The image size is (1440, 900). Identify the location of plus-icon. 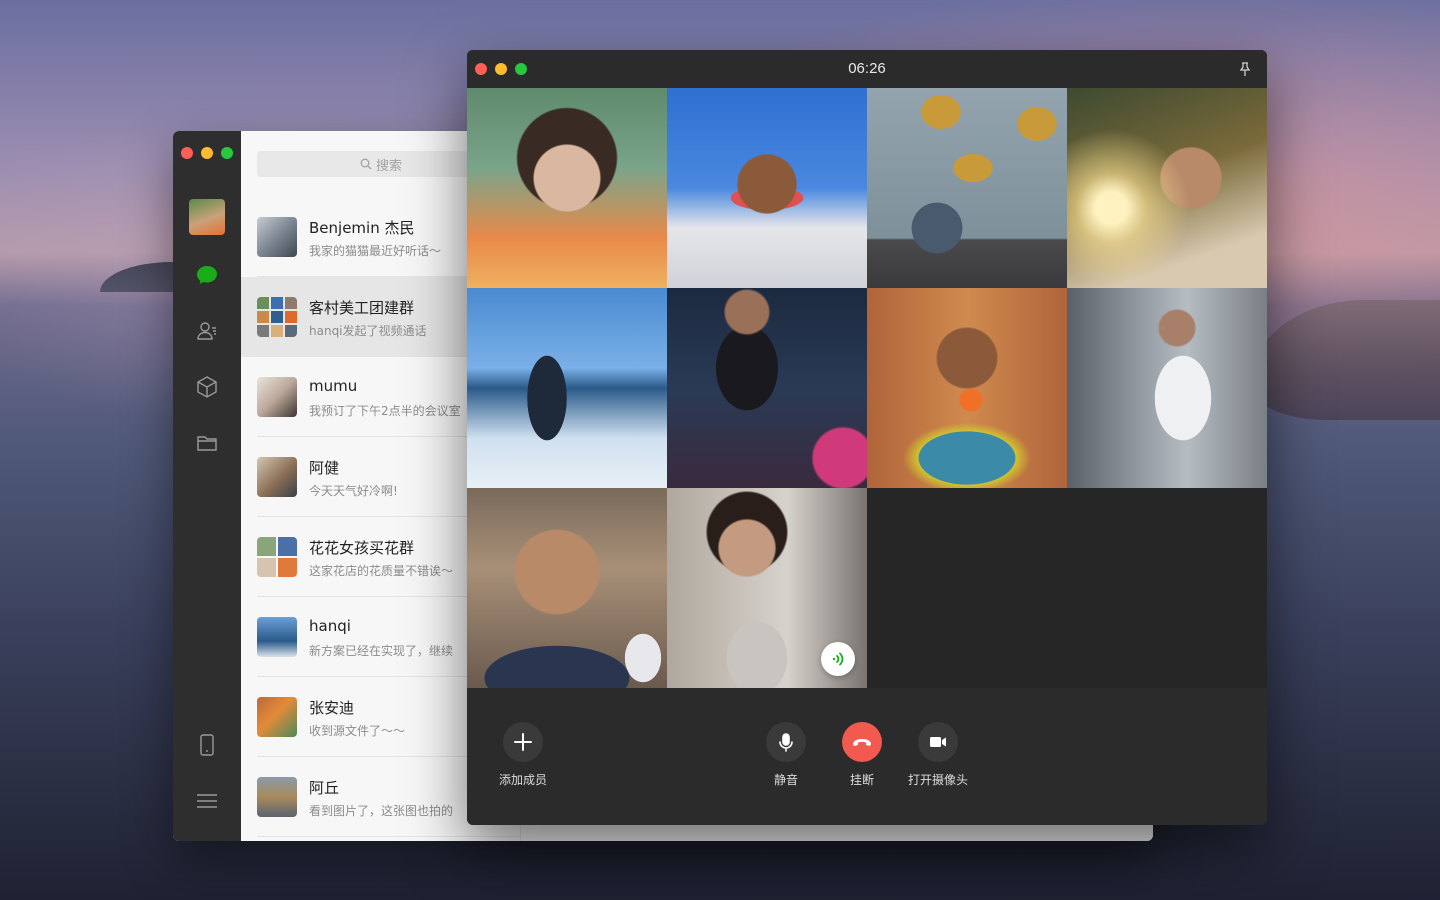
(523, 742).